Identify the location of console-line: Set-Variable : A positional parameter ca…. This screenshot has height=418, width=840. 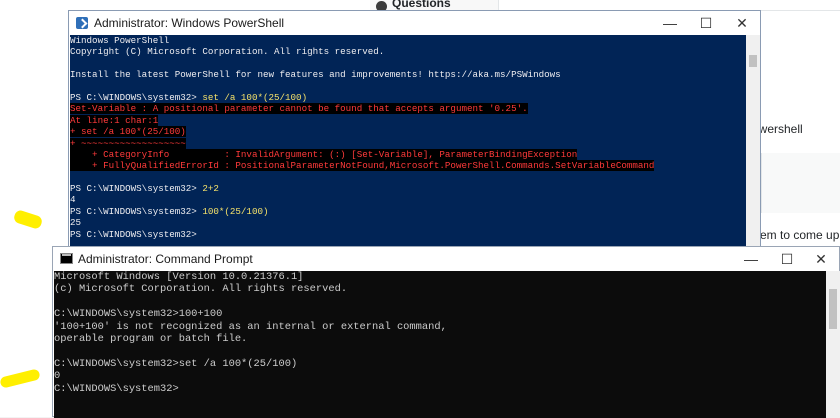
(408, 109).